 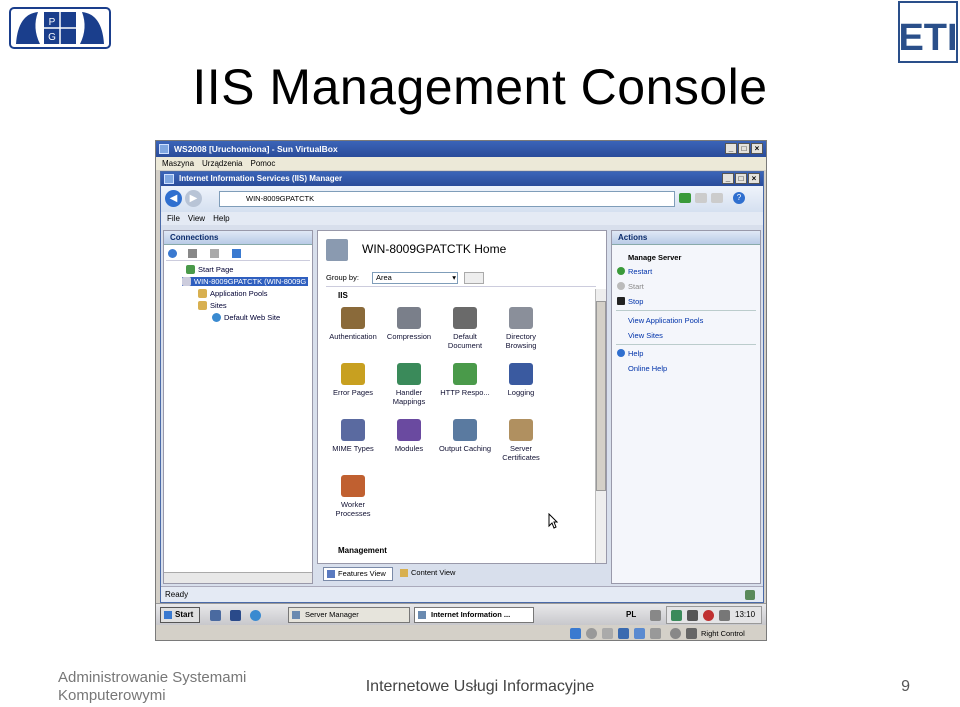 I want to click on feature-item: MIME Types, so click(x=353, y=436).